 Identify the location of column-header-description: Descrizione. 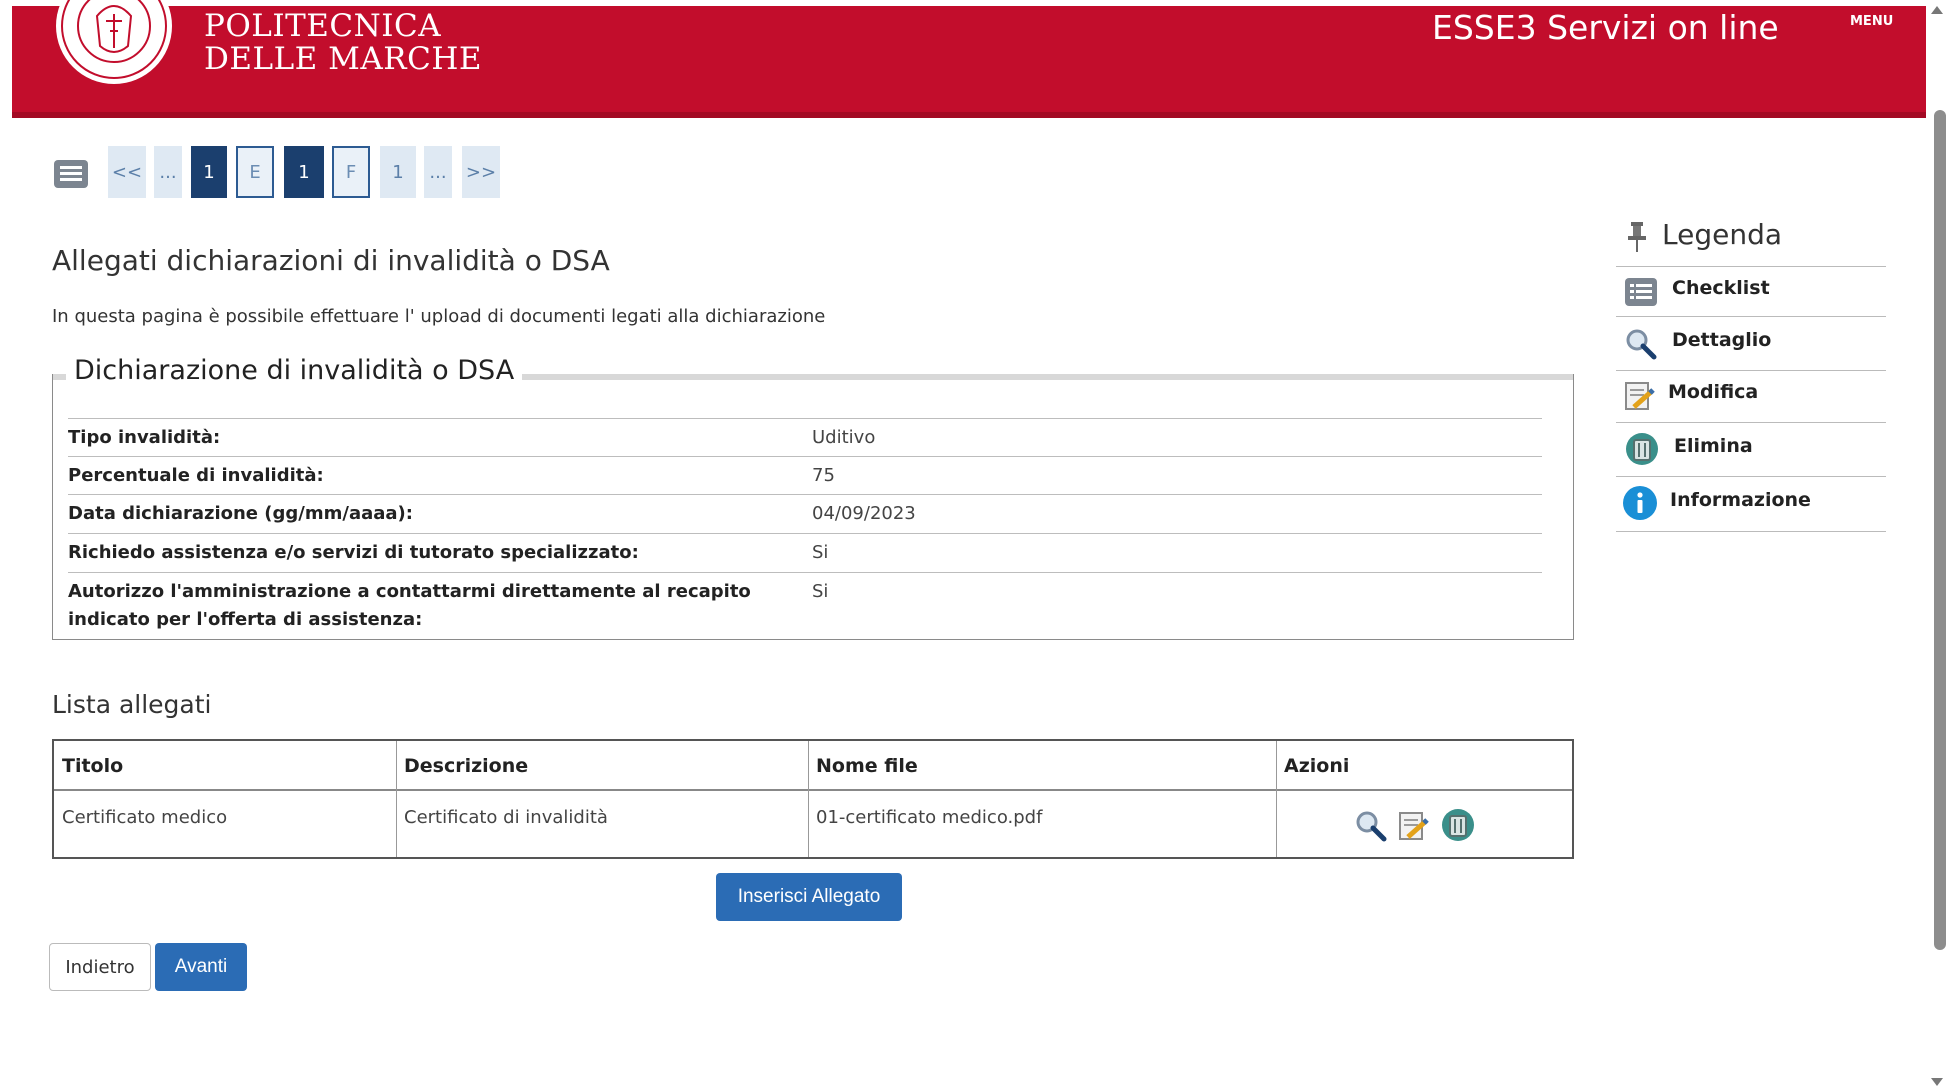
(466, 766).